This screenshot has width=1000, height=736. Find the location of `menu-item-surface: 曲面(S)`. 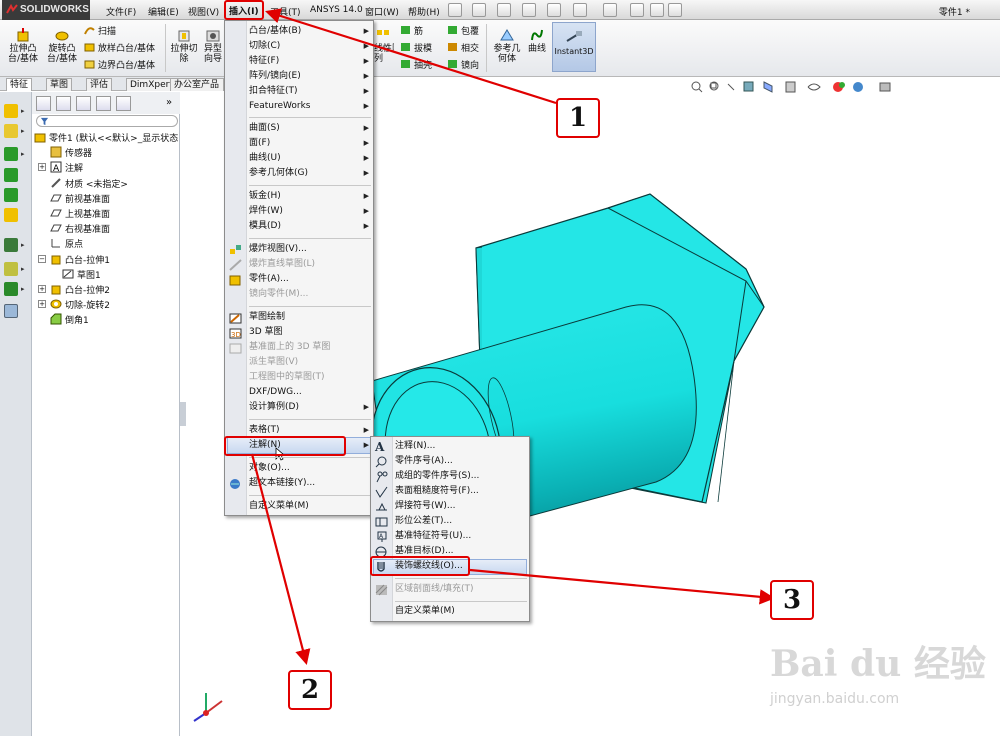

menu-item-surface: 曲面(S) is located at coordinates (264, 128).